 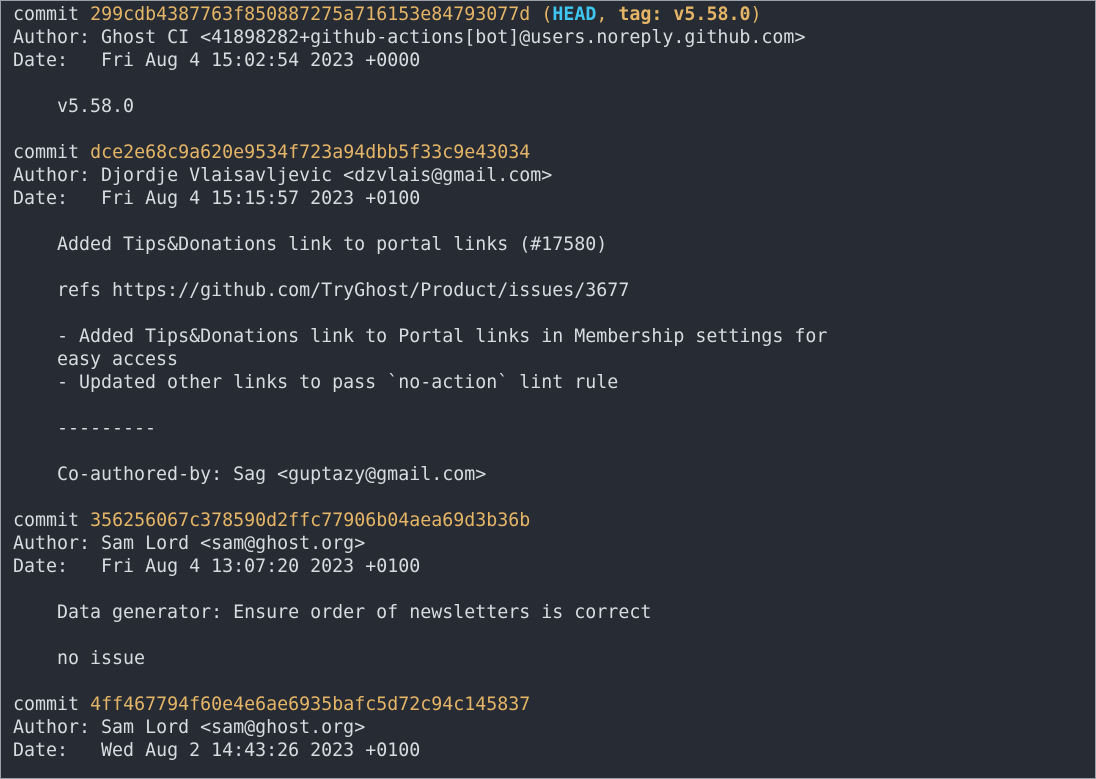 What do you see at coordinates (217, 750) in the screenshot?
I see `date-line: Date: Wed Aug 2 14:43:26 2023 +0100` at bounding box center [217, 750].